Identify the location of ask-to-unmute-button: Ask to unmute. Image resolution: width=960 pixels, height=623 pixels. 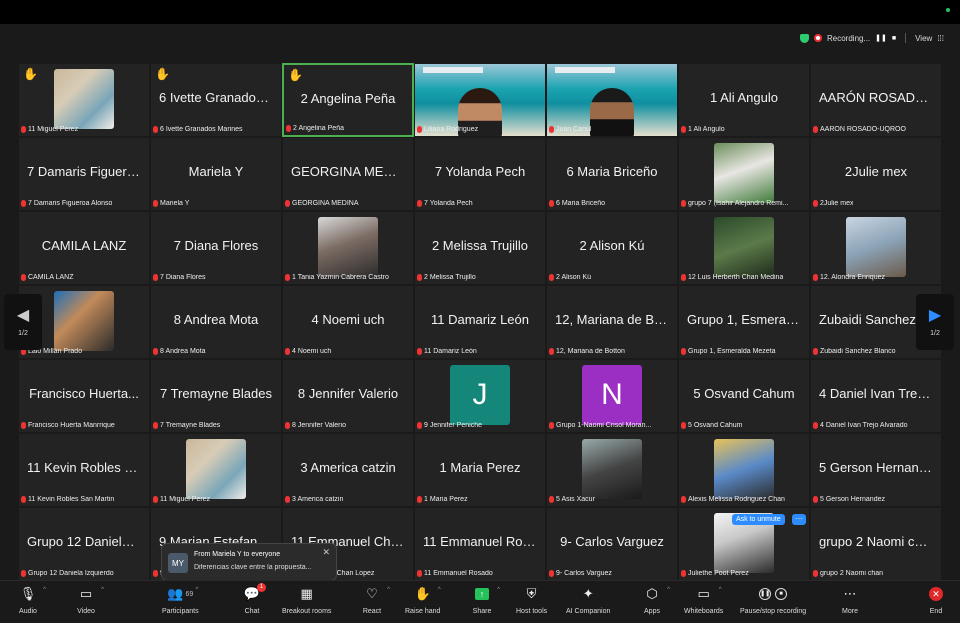
(758, 519).